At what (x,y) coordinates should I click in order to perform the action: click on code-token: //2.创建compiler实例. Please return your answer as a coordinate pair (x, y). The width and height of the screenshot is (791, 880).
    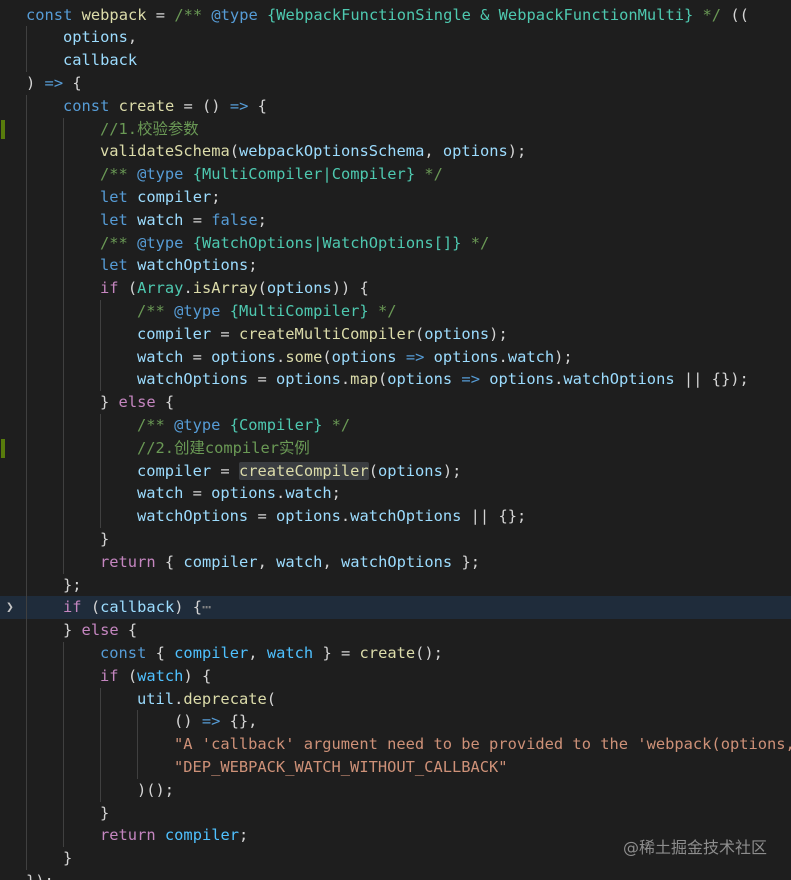
    Looking at the image, I should click on (223, 447).